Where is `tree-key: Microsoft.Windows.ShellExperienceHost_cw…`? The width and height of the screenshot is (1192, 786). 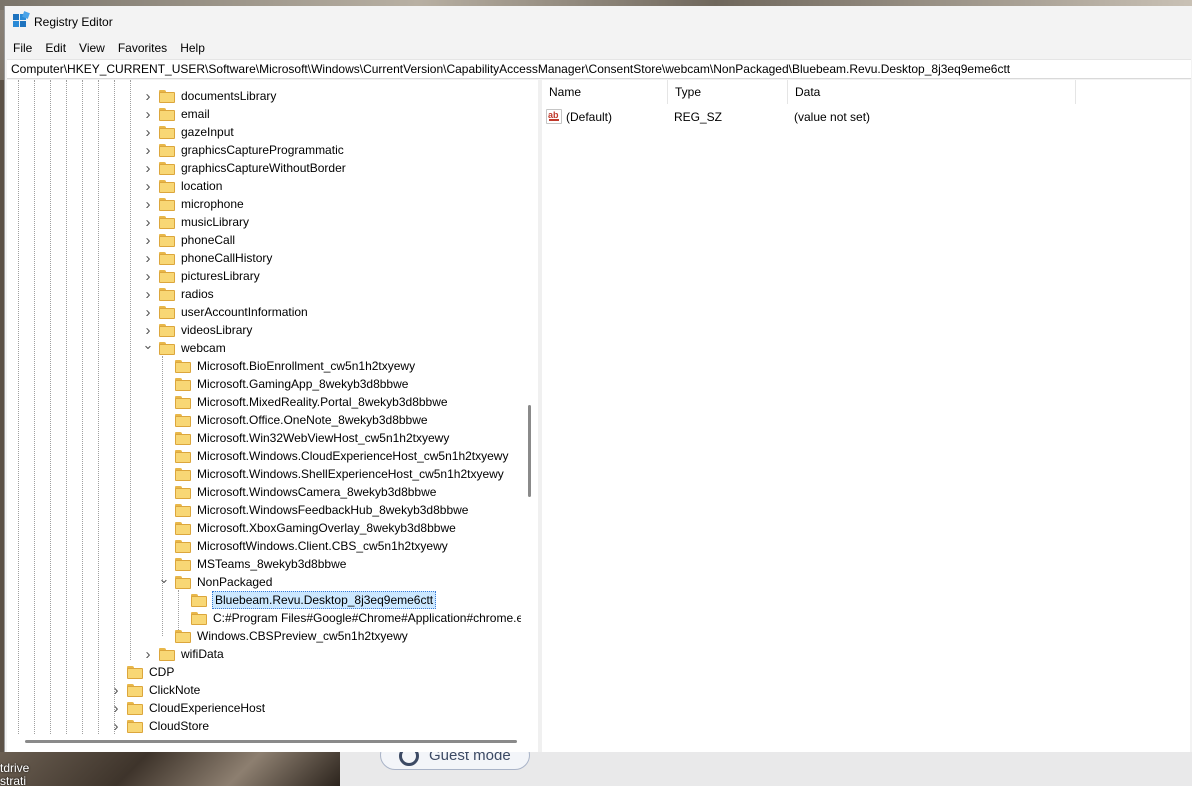
tree-key: Microsoft.Windows.ShellExperienceHost_cw… is located at coordinates (332, 474).